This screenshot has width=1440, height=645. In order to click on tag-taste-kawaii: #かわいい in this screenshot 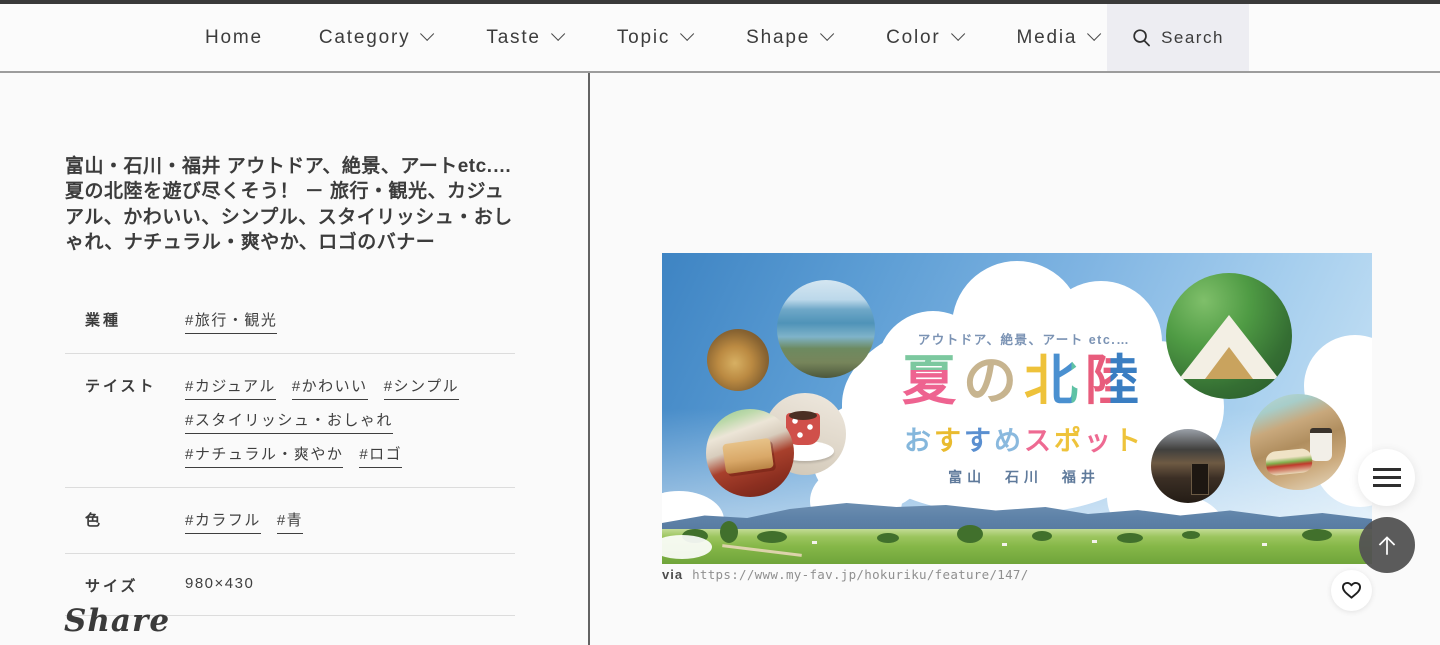, I will do `click(329, 387)`.